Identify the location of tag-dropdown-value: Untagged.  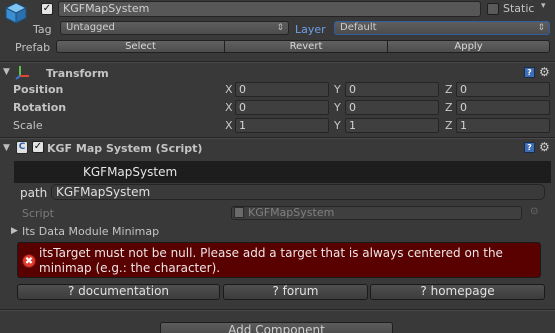
(90, 27).